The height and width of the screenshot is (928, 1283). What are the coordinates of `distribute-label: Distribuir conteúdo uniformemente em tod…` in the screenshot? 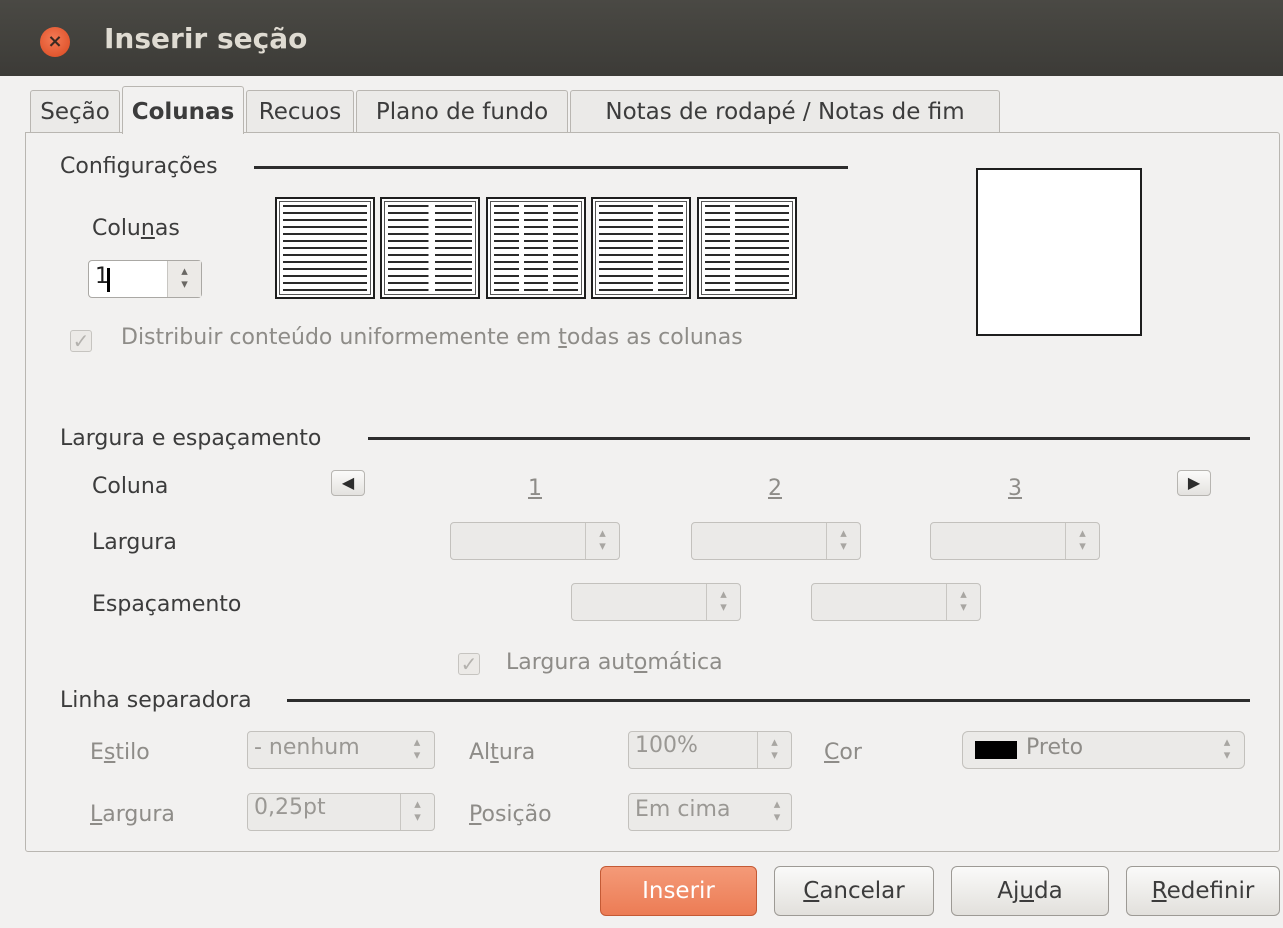 It's located at (432, 337).